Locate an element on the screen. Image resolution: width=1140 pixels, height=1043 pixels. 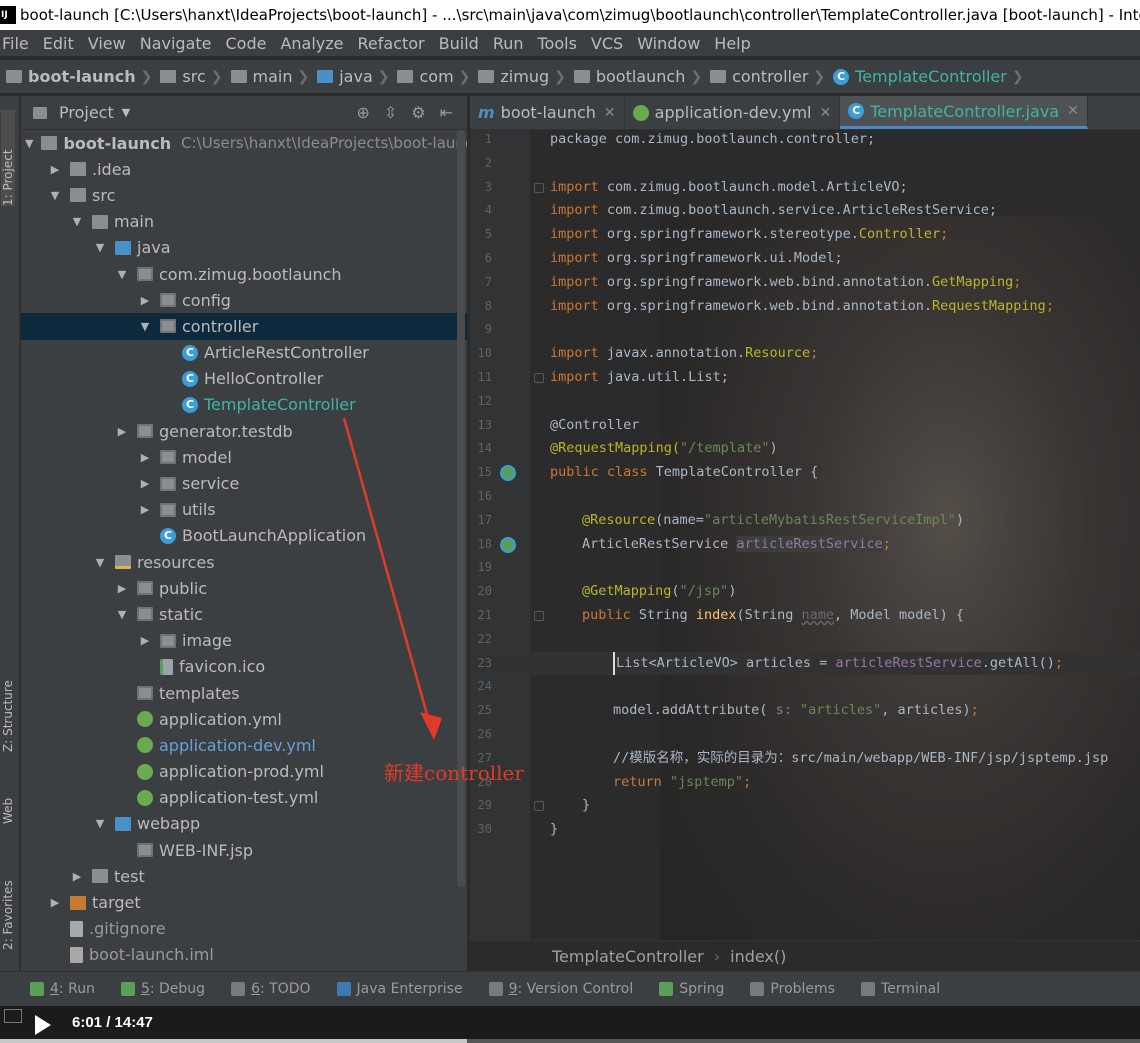
annotation-arrow-head is located at coordinates (431, 726).